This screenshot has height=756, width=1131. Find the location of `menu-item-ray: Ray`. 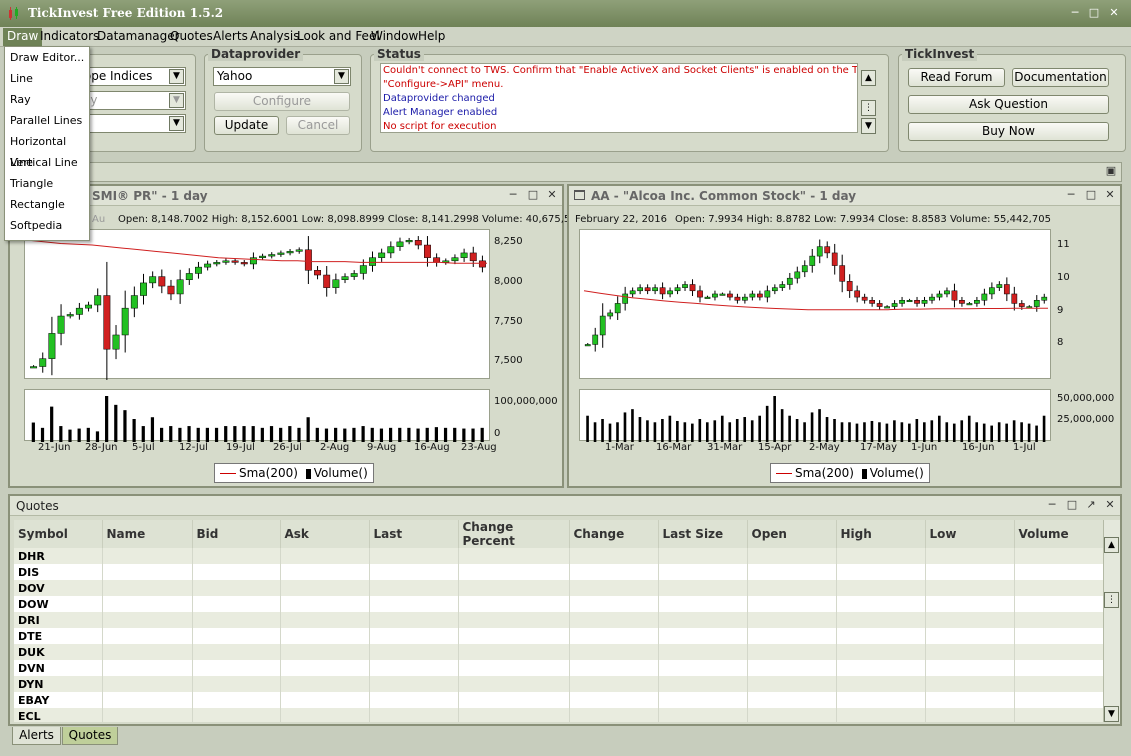

menu-item-ray: Ray is located at coordinates (47, 99).